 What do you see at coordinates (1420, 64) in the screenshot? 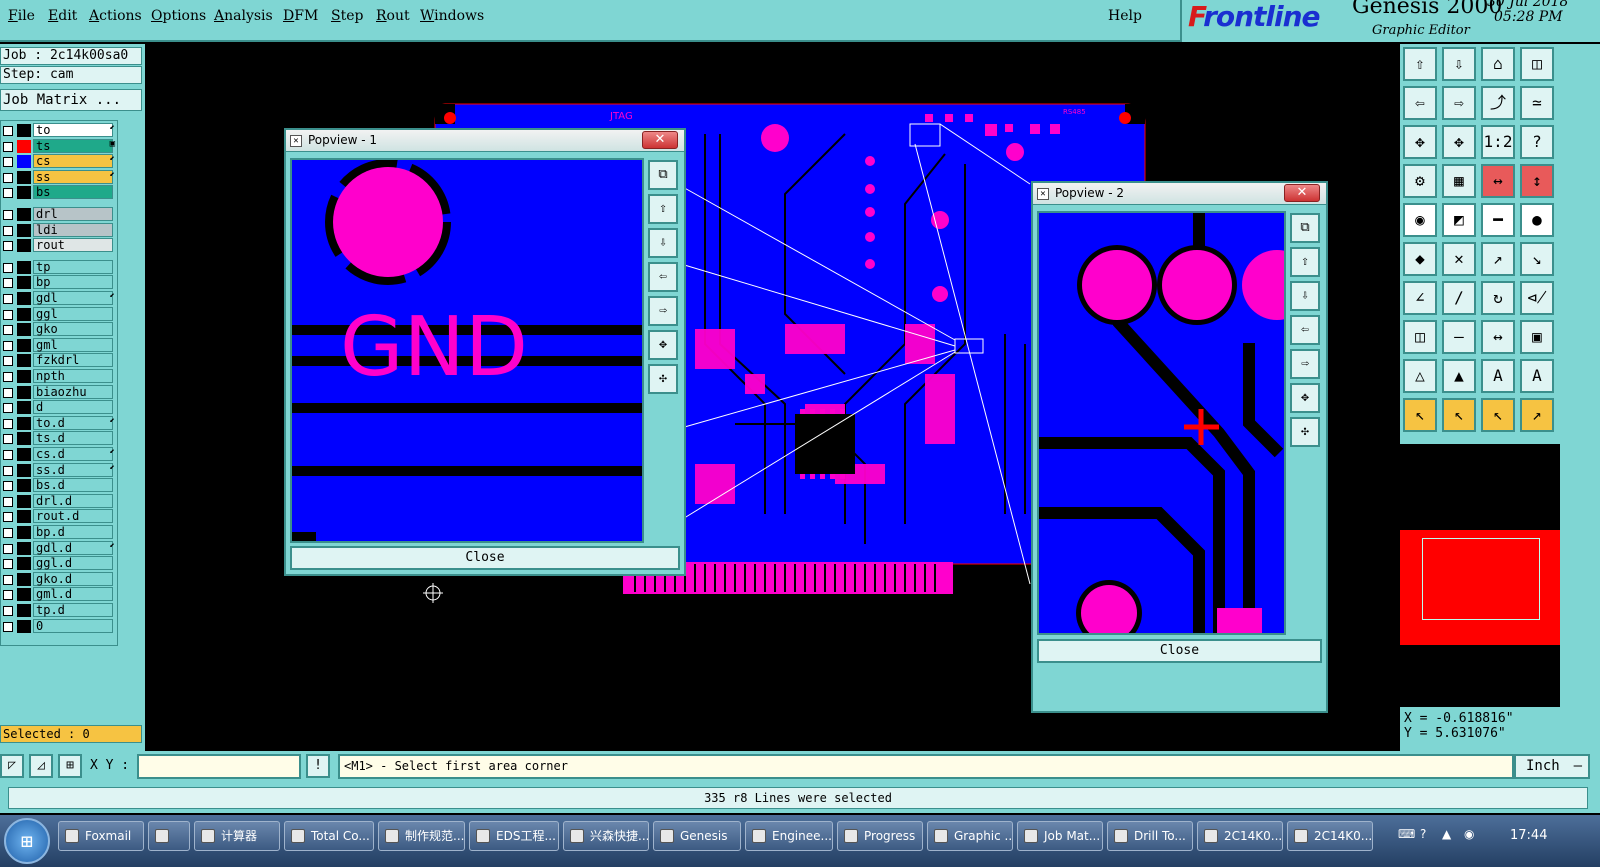
I see `move-up-icon: ⇧` at bounding box center [1420, 64].